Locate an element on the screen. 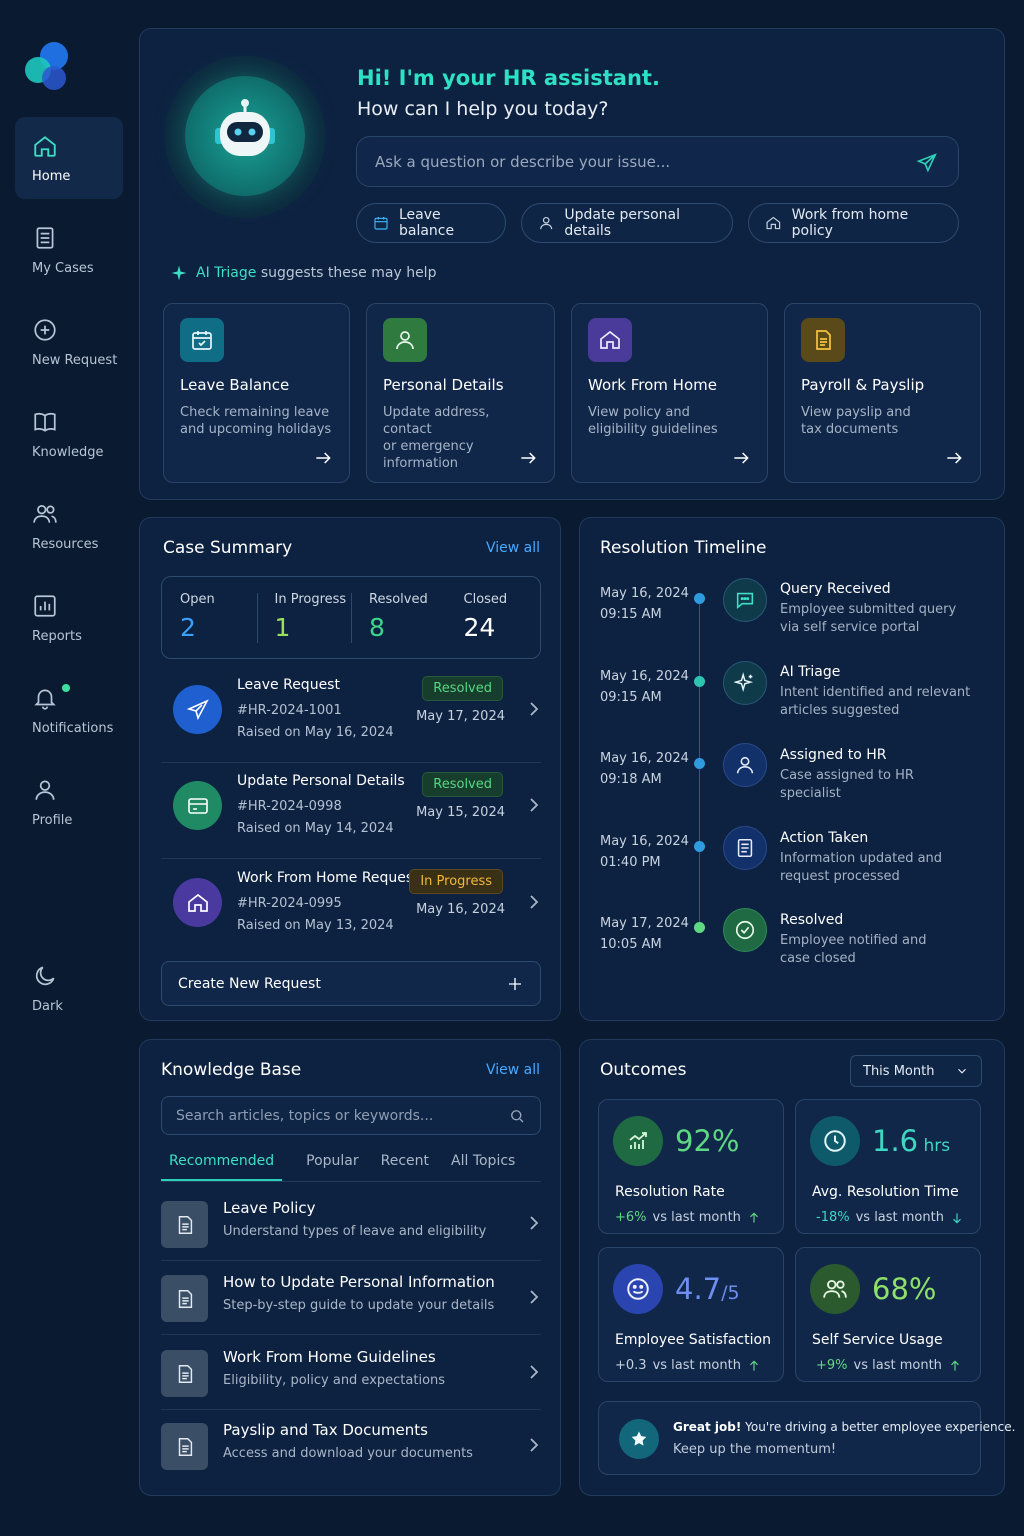 The width and height of the screenshot is (1024, 1536). period-select: This Month is located at coordinates (916, 1071).